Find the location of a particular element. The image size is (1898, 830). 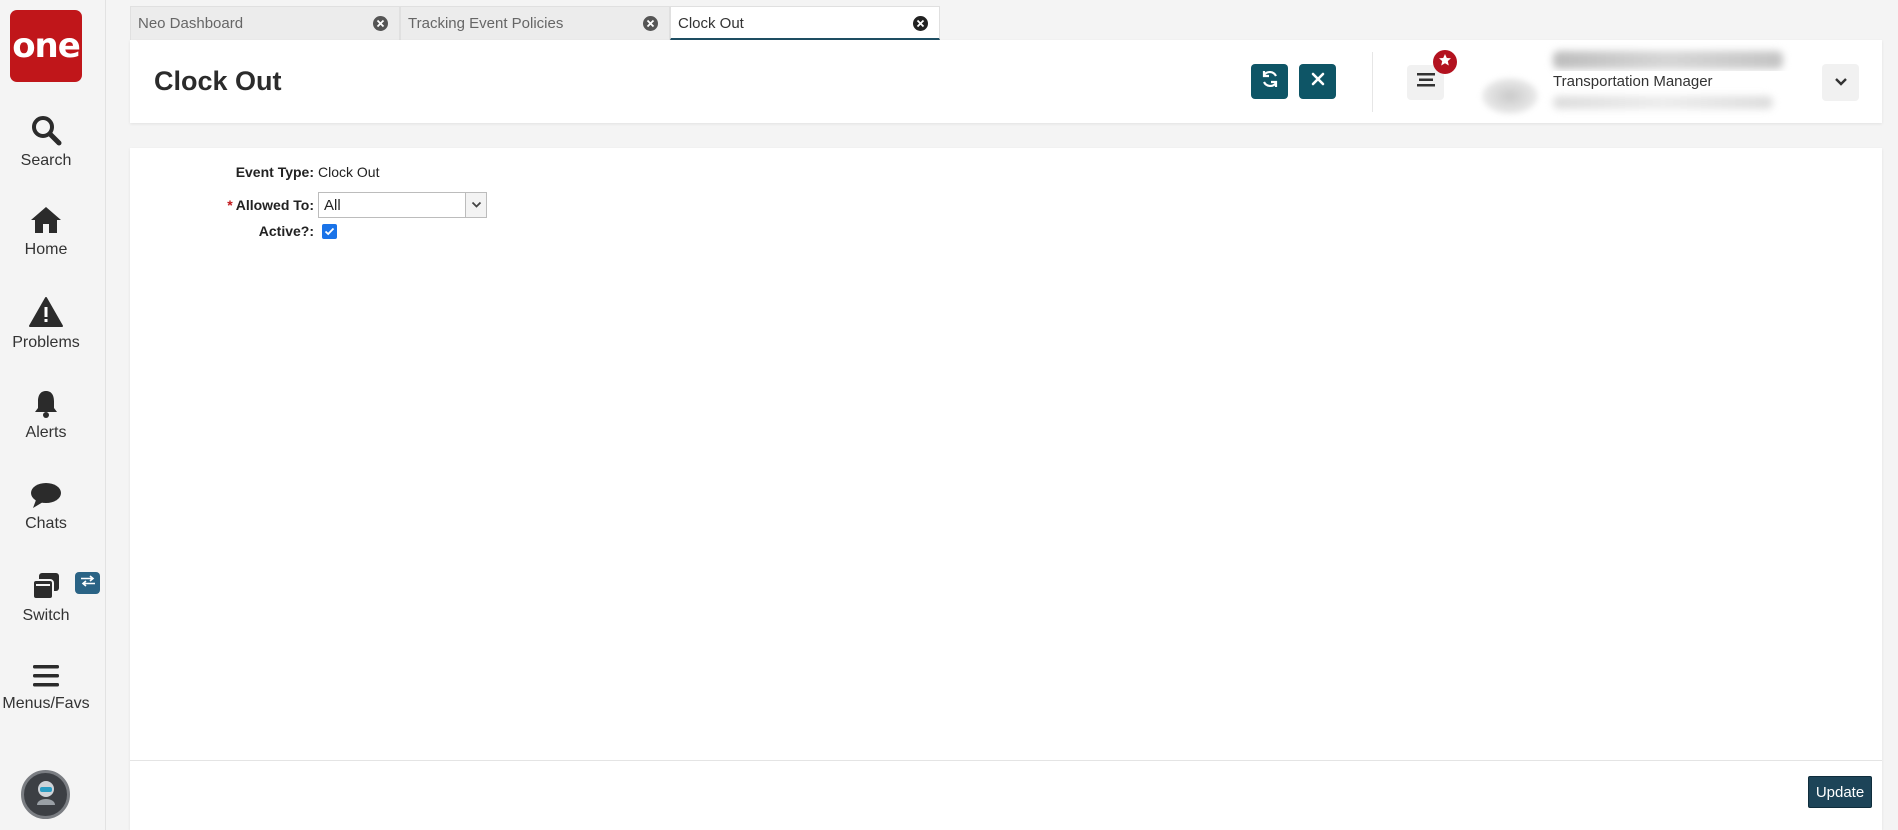

nav-item-menus-favs: Menus/Favs is located at coordinates (46, 688).